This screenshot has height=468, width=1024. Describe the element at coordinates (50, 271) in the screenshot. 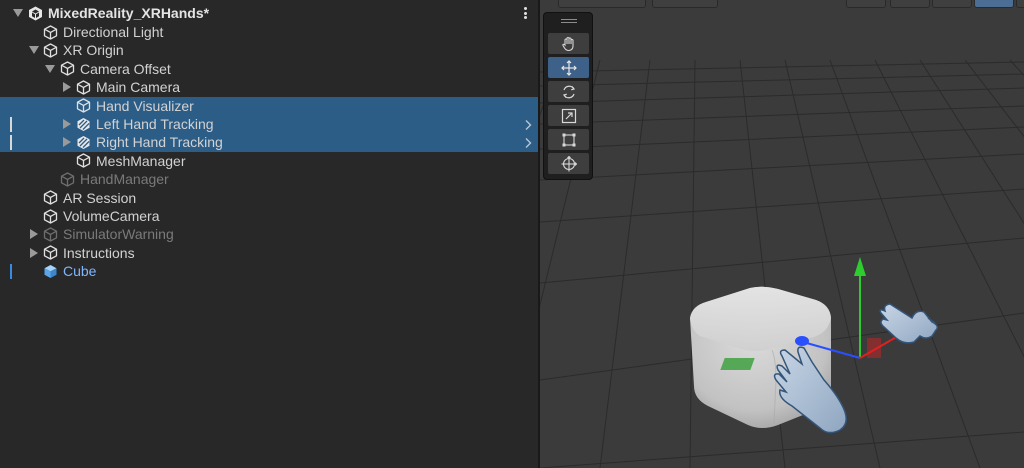

I see `cube-prefab-icon` at that location.